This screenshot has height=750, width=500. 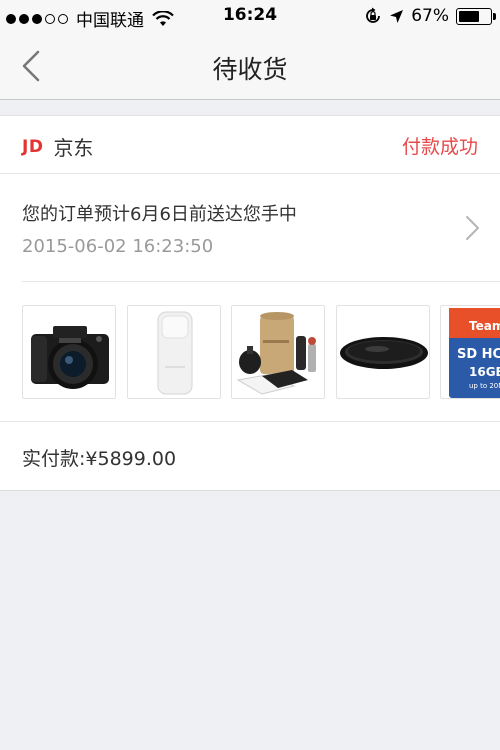 I want to click on sd-card-type: SD HC, so click(x=478, y=354).